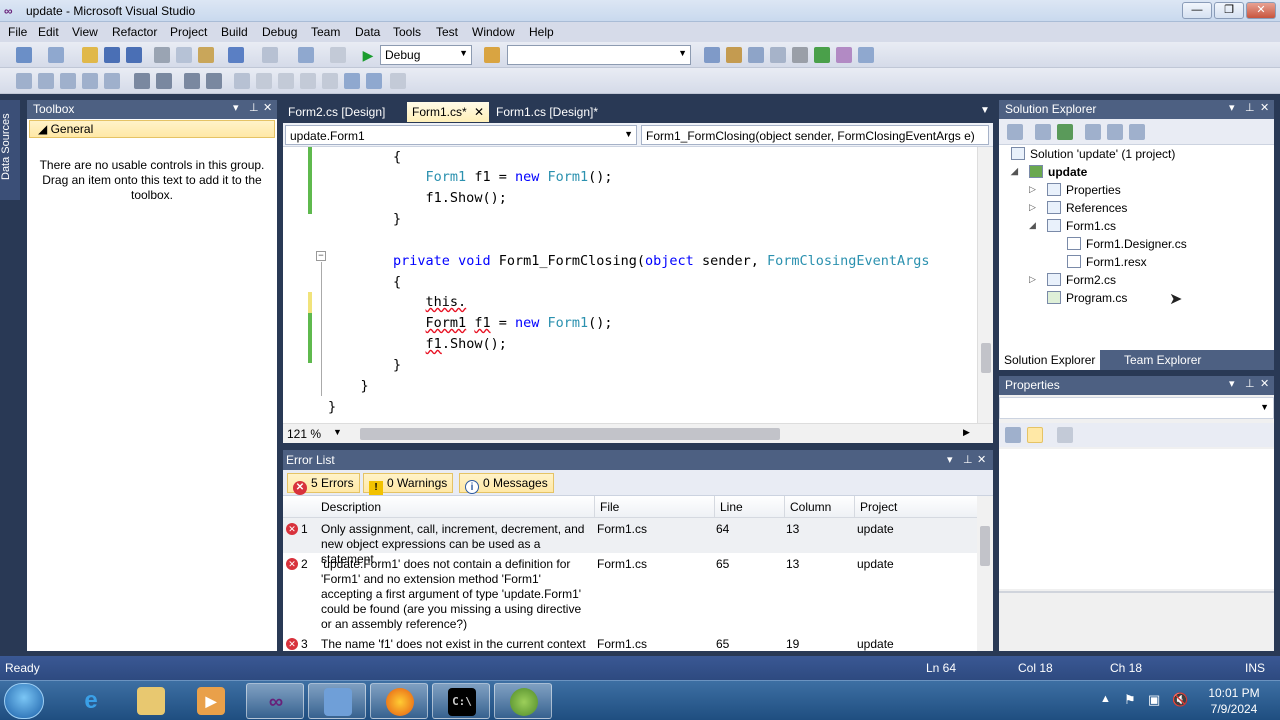 Image resolution: width=1280 pixels, height=720 pixels. What do you see at coordinates (1136, 408) in the screenshot?
I see `object-selector-combo: ▼` at bounding box center [1136, 408].